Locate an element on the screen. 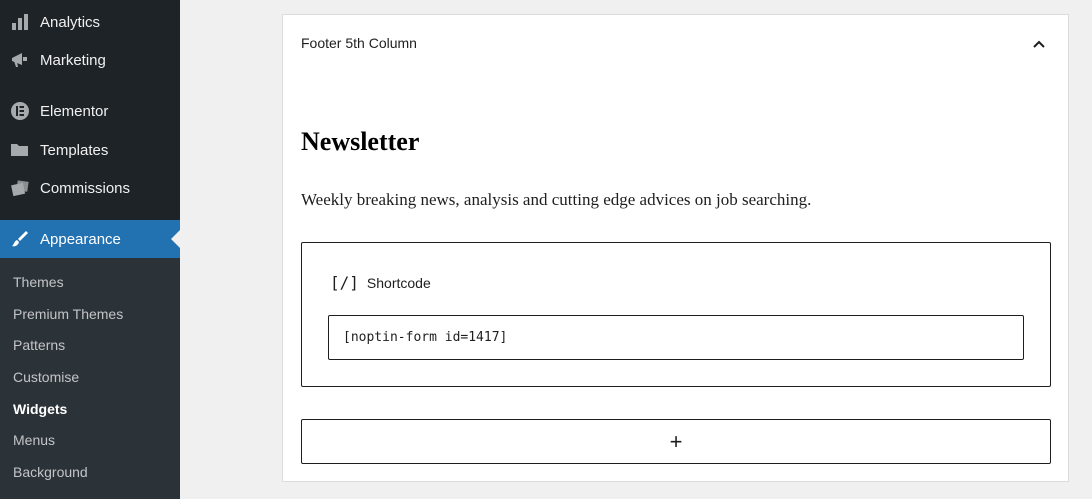  sidebar-item-label: Commissions is located at coordinates (85, 188).